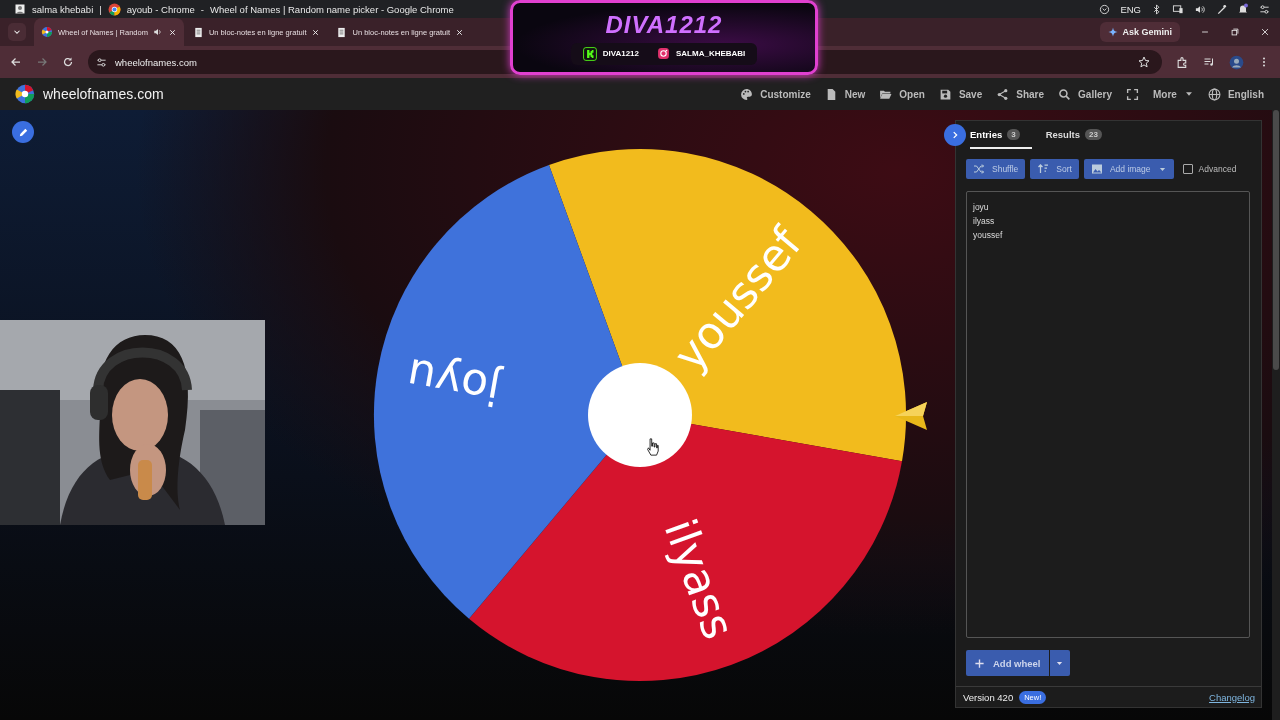  Describe the element at coordinates (114, 9) in the screenshot. I see `chrome-icon` at that location.